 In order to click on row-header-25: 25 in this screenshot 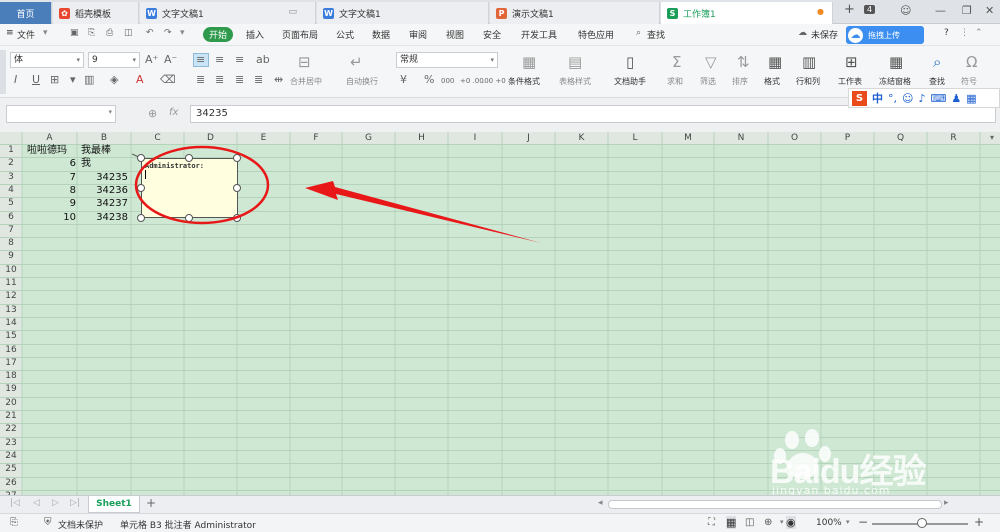, I will do `click(11, 469)`.